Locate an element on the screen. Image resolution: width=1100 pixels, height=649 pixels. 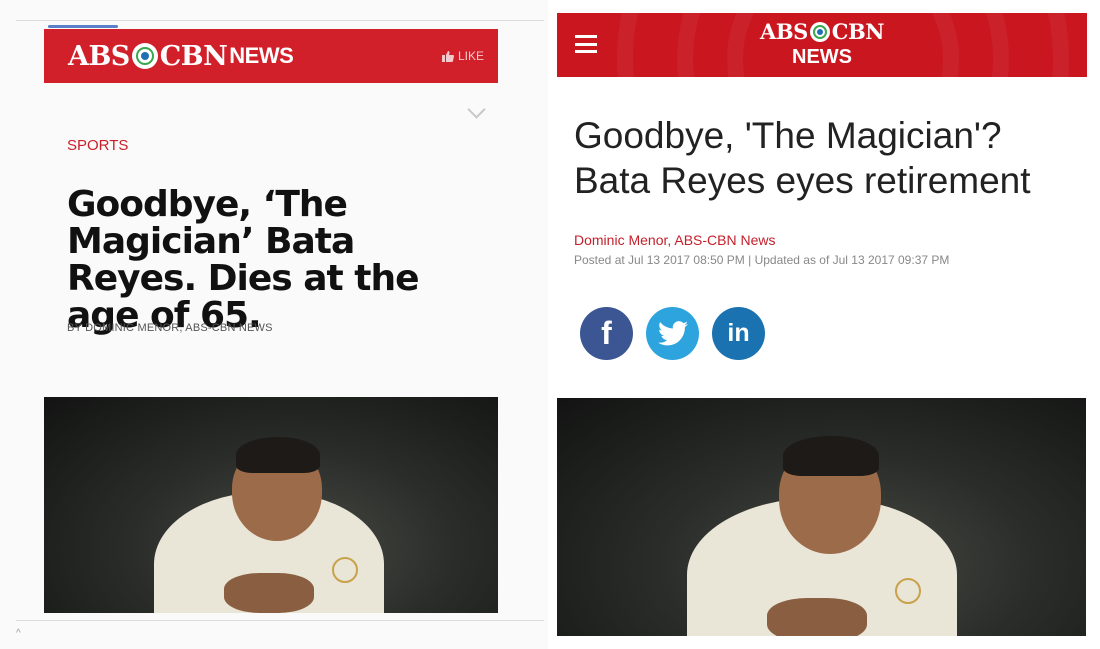
linkedin-share-button: in is located at coordinates (738, 333).